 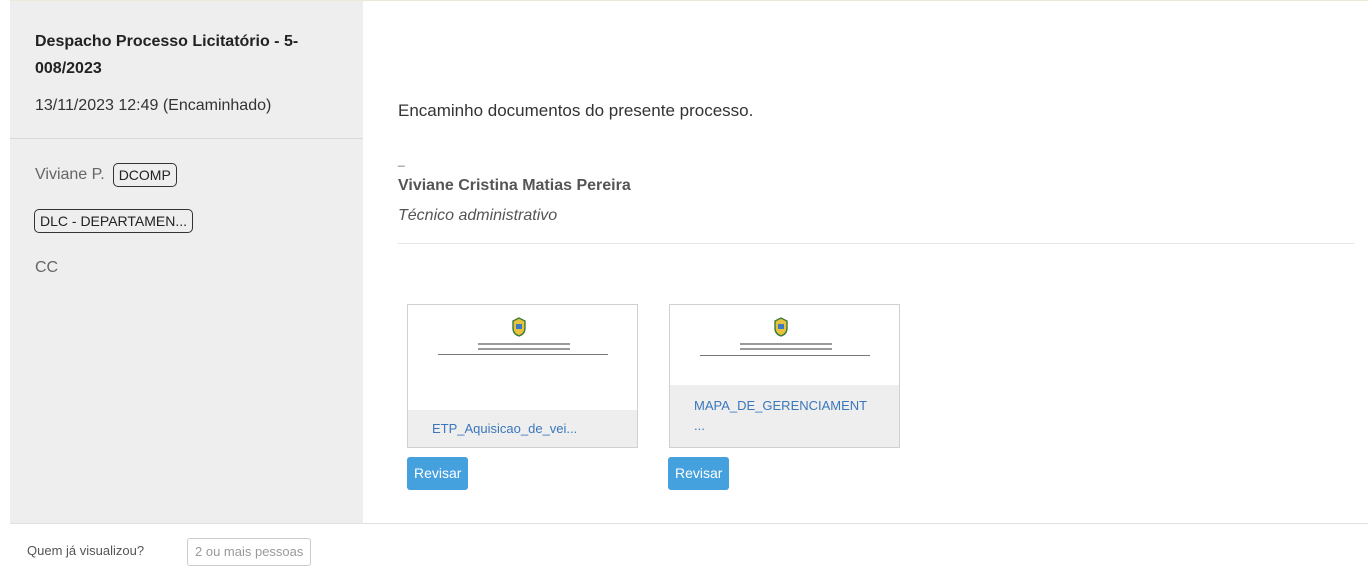 I want to click on viewers-badge: 2 ou mais pessoas, so click(x=249, y=552).